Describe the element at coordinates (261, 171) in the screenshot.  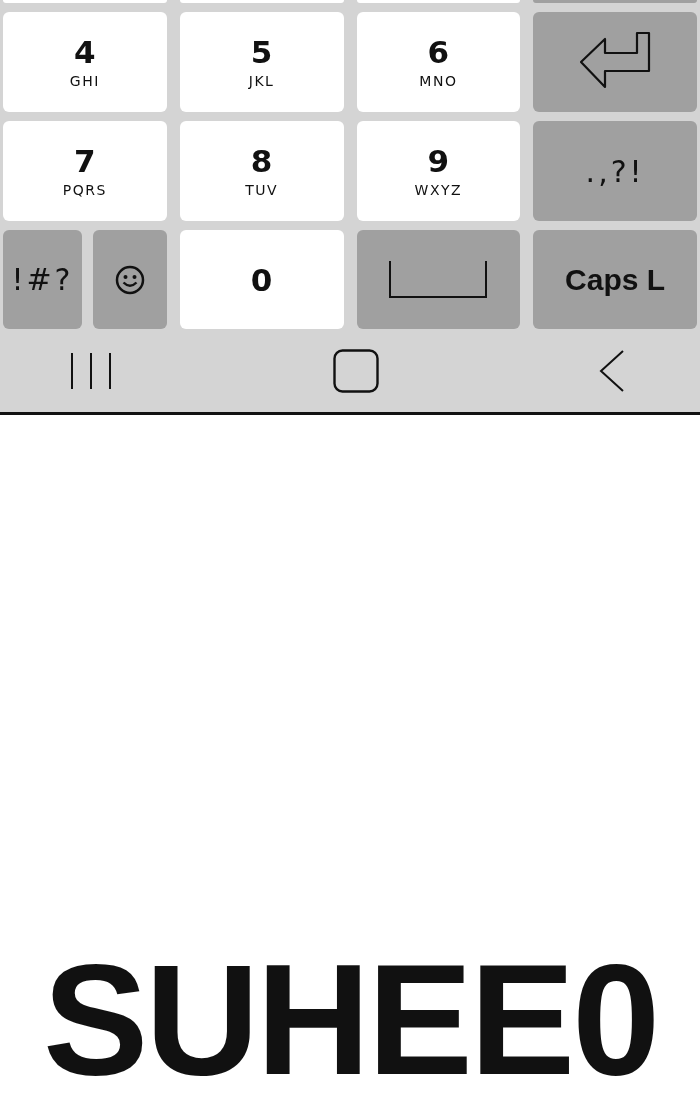
I see `key: 8 TUV` at that location.